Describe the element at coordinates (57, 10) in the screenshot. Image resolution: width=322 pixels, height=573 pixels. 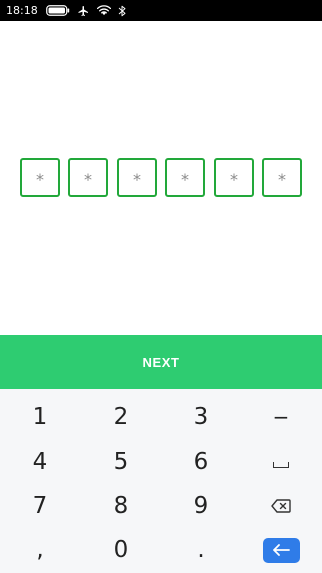
I see `battery-icon` at that location.